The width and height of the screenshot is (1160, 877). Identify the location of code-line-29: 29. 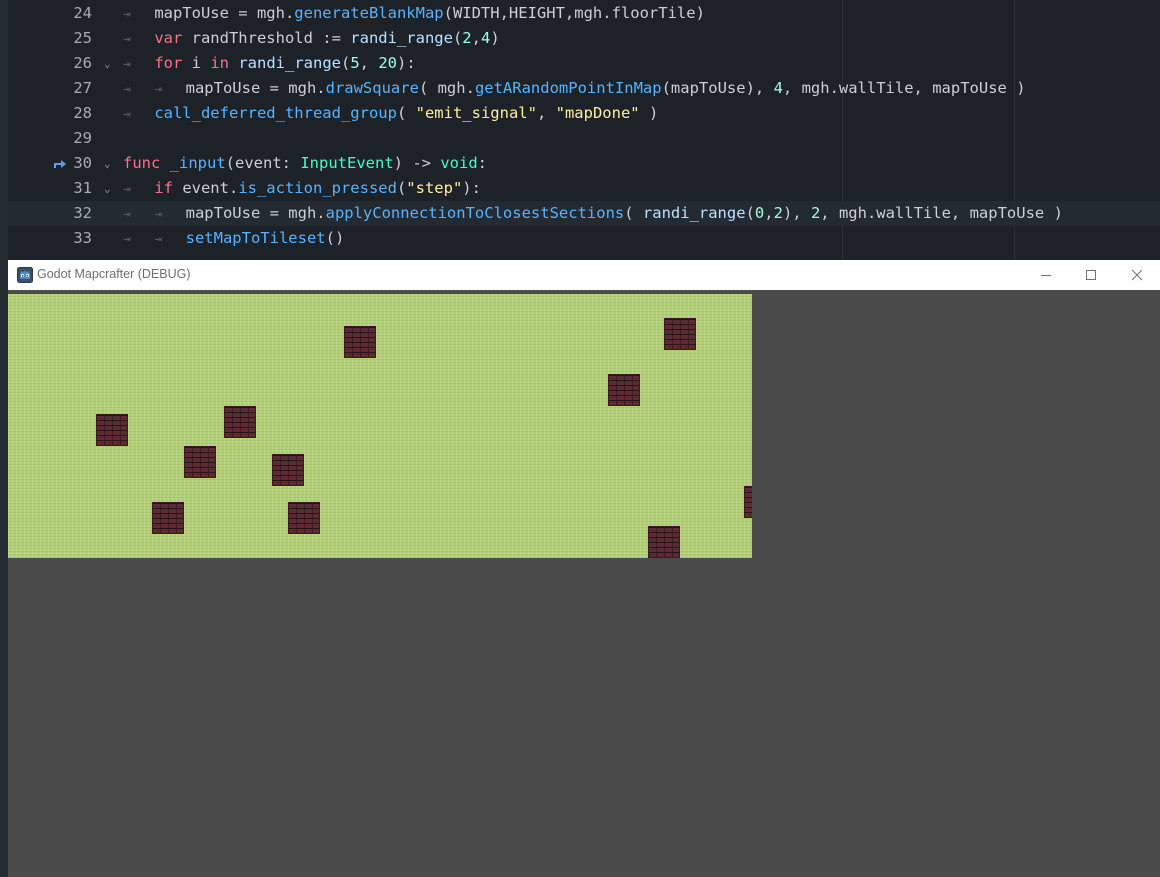
(584, 138).